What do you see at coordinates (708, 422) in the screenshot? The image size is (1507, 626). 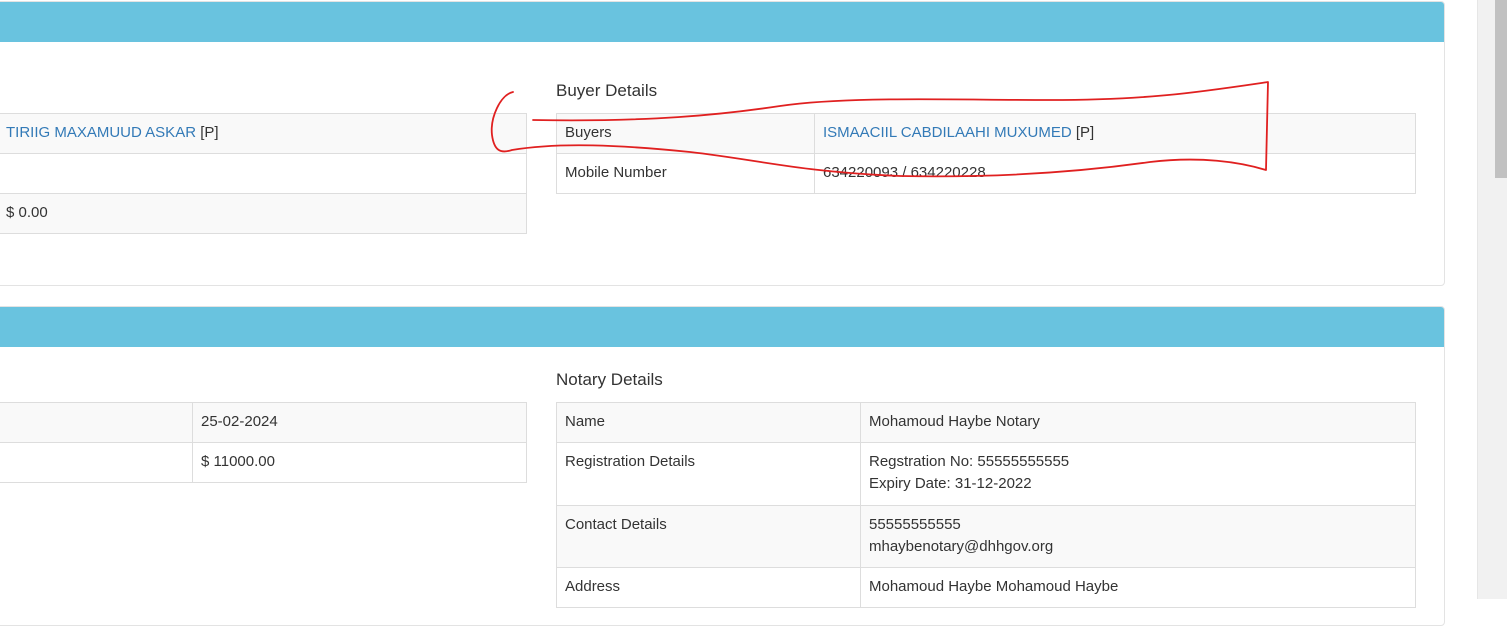 I see `notary-name-label: Name` at bounding box center [708, 422].